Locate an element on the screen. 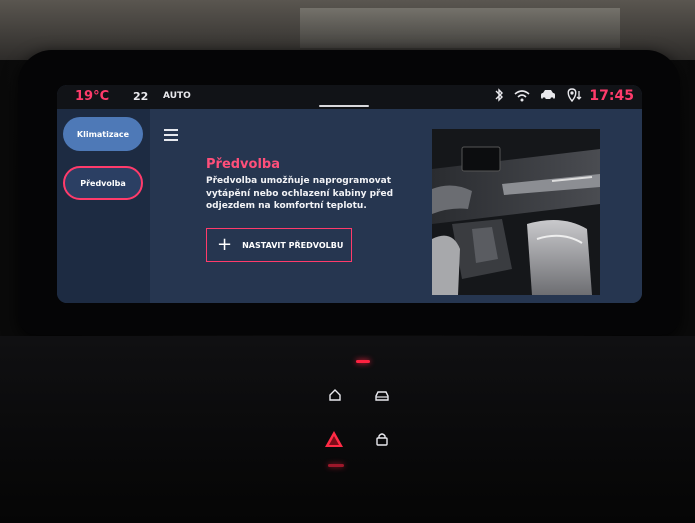 The width and height of the screenshot is (695, 523). sidebar-item-klimatizace: Klimatizace is located at coordinates (103, 134).